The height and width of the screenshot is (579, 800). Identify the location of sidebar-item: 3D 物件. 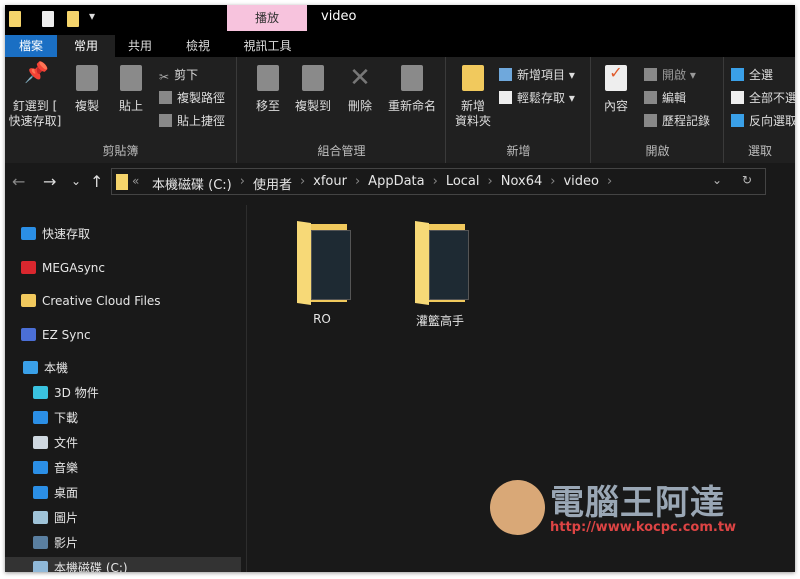
(66, 393).